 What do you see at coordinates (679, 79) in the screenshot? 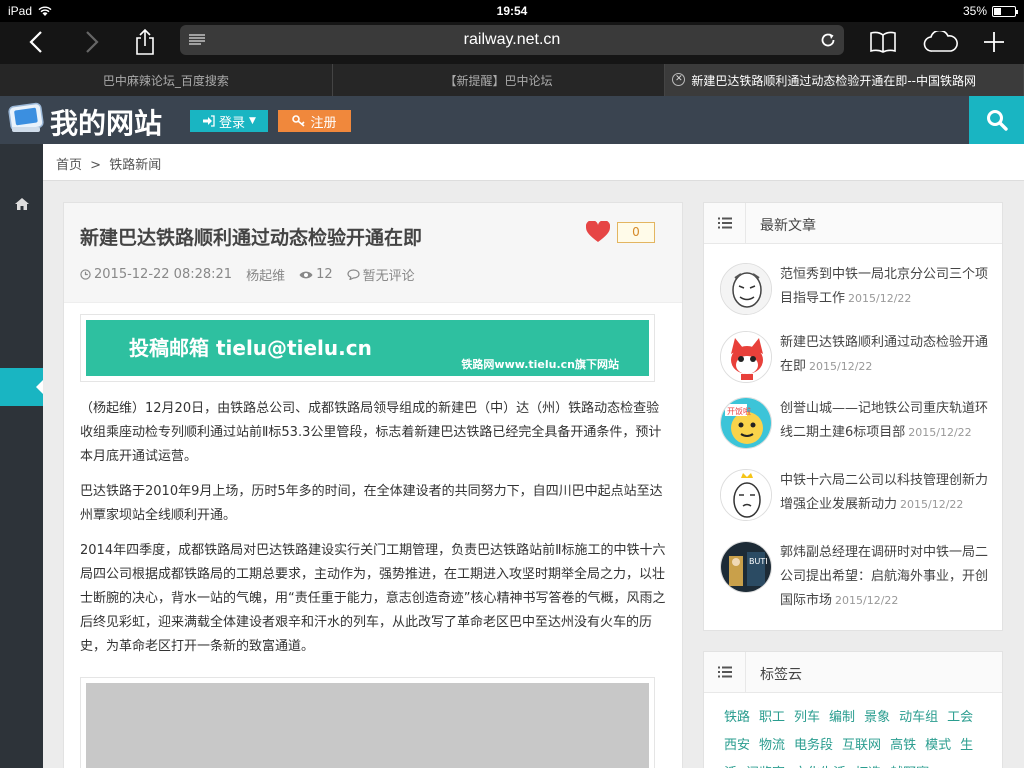
I see `close-tab-icon: ✕` at bounding box center [679, 79].